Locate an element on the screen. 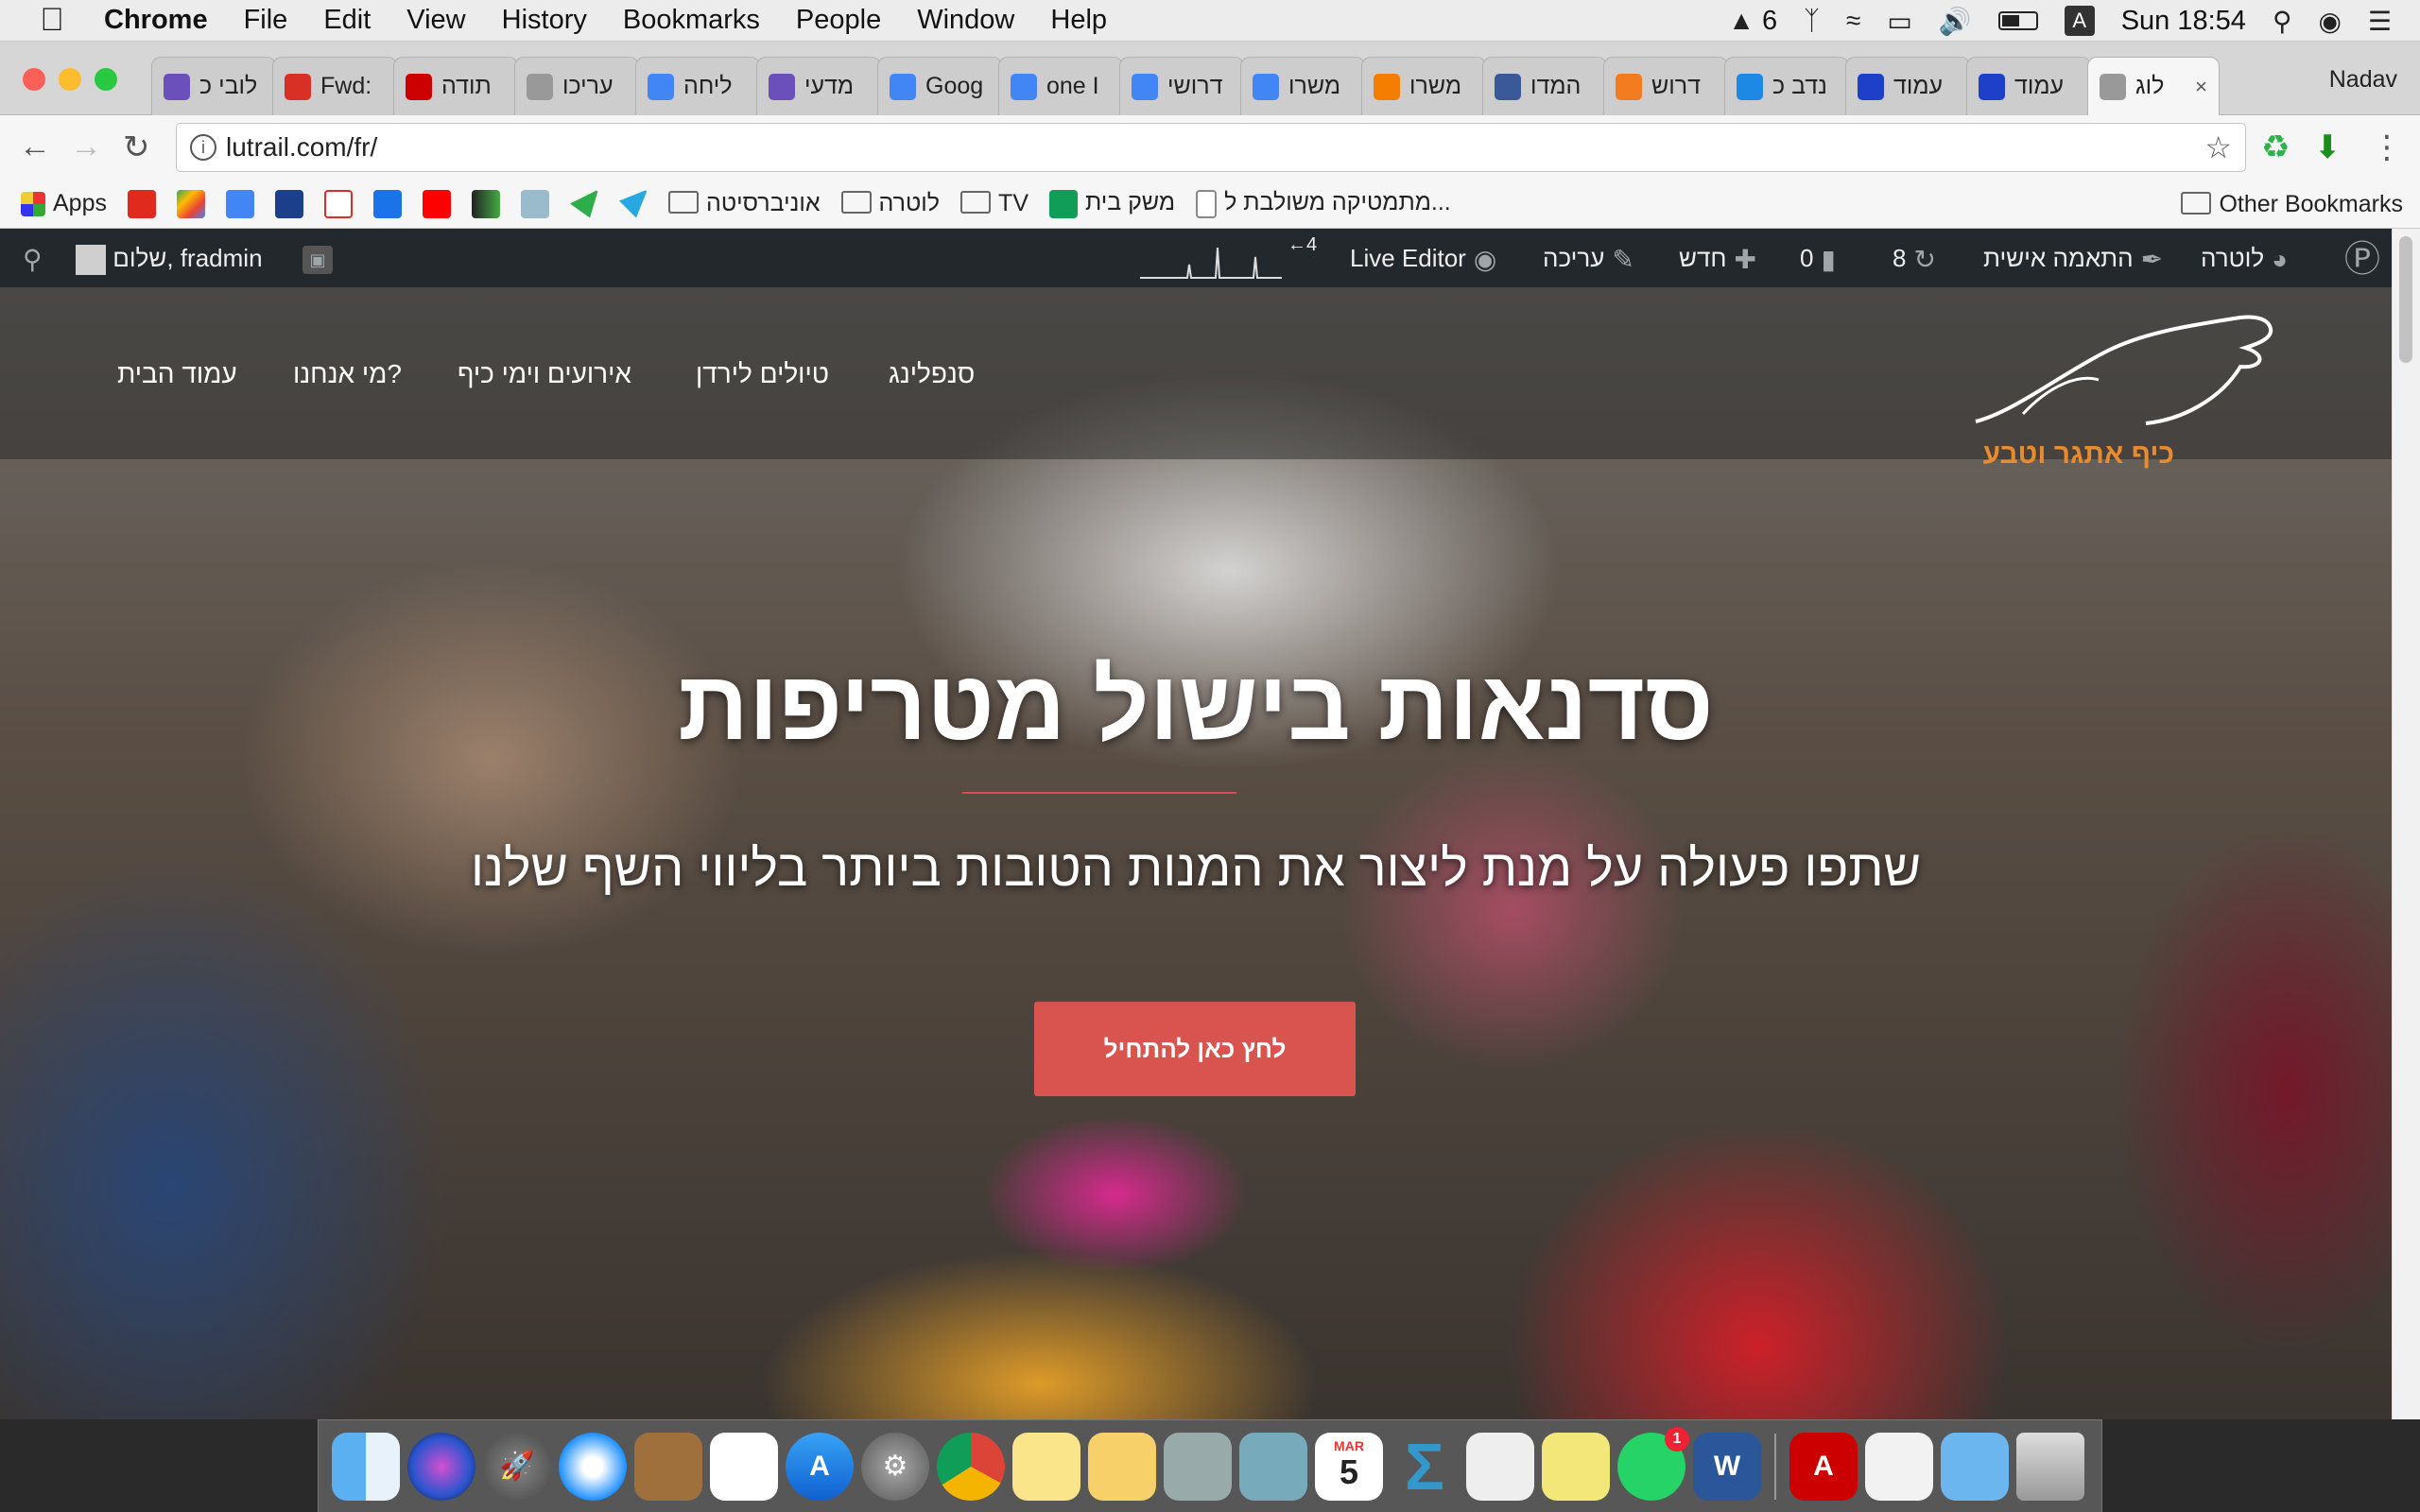 The width and height of the screenshot is (2420, 1512). trash-icon is located at coordinates (2050, 1466).